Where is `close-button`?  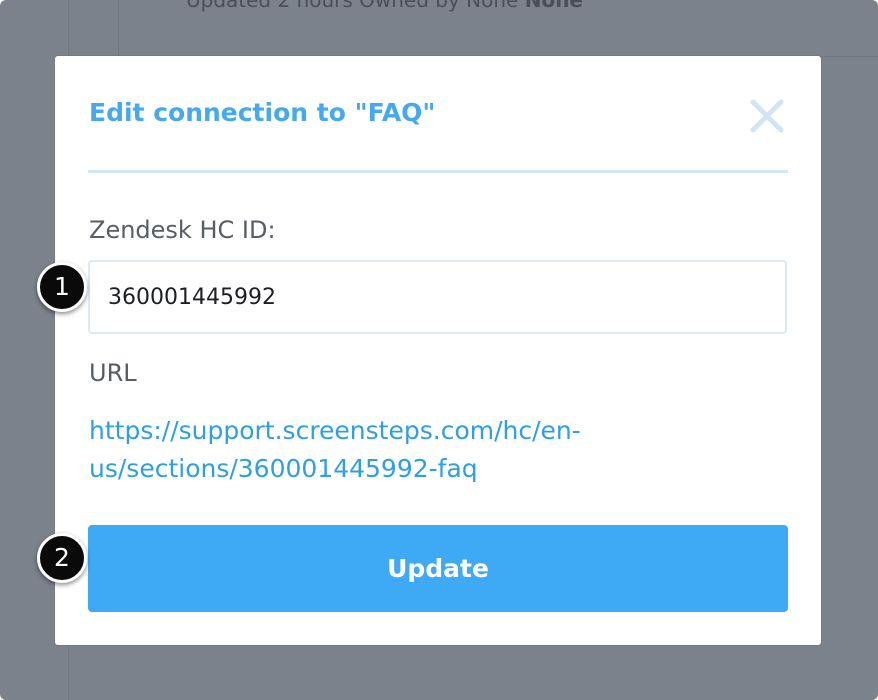
close-button is located at coordinates (767, 116).